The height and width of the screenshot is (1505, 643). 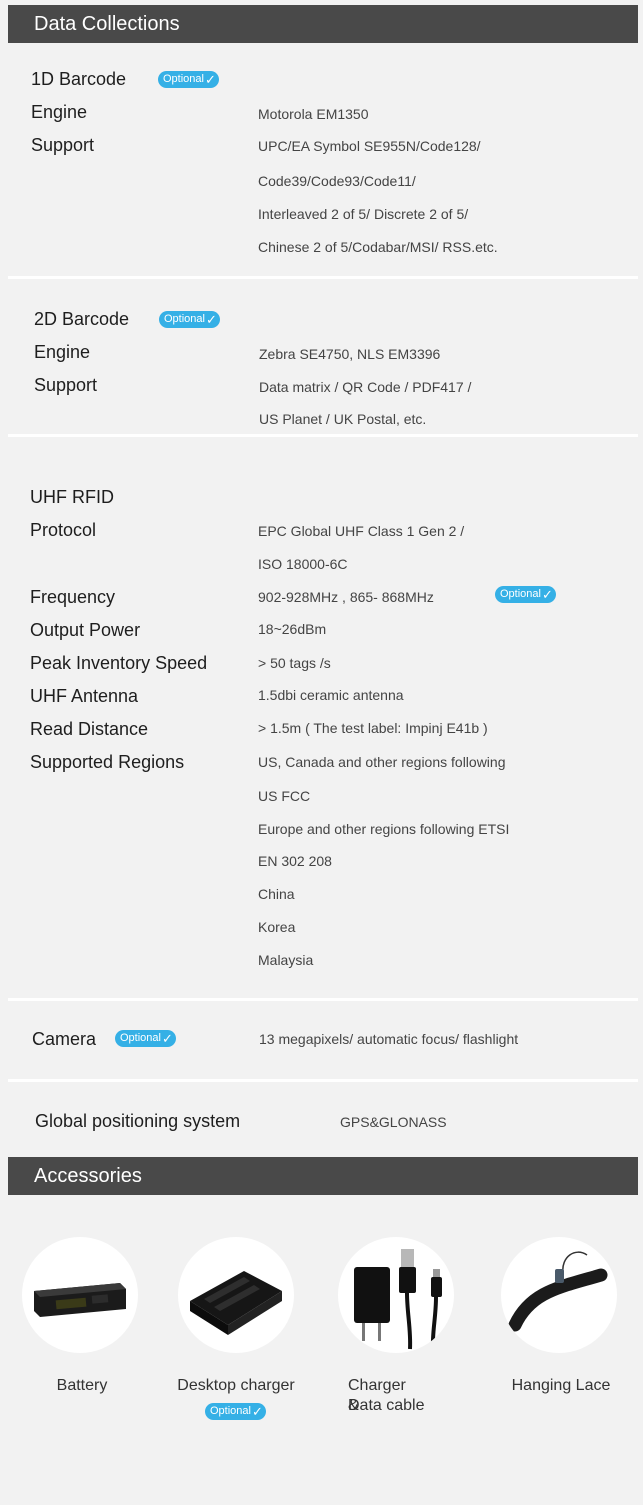 I want to click on barcode-2d-heading: 2D Barcode, so click(x=82, y=319).